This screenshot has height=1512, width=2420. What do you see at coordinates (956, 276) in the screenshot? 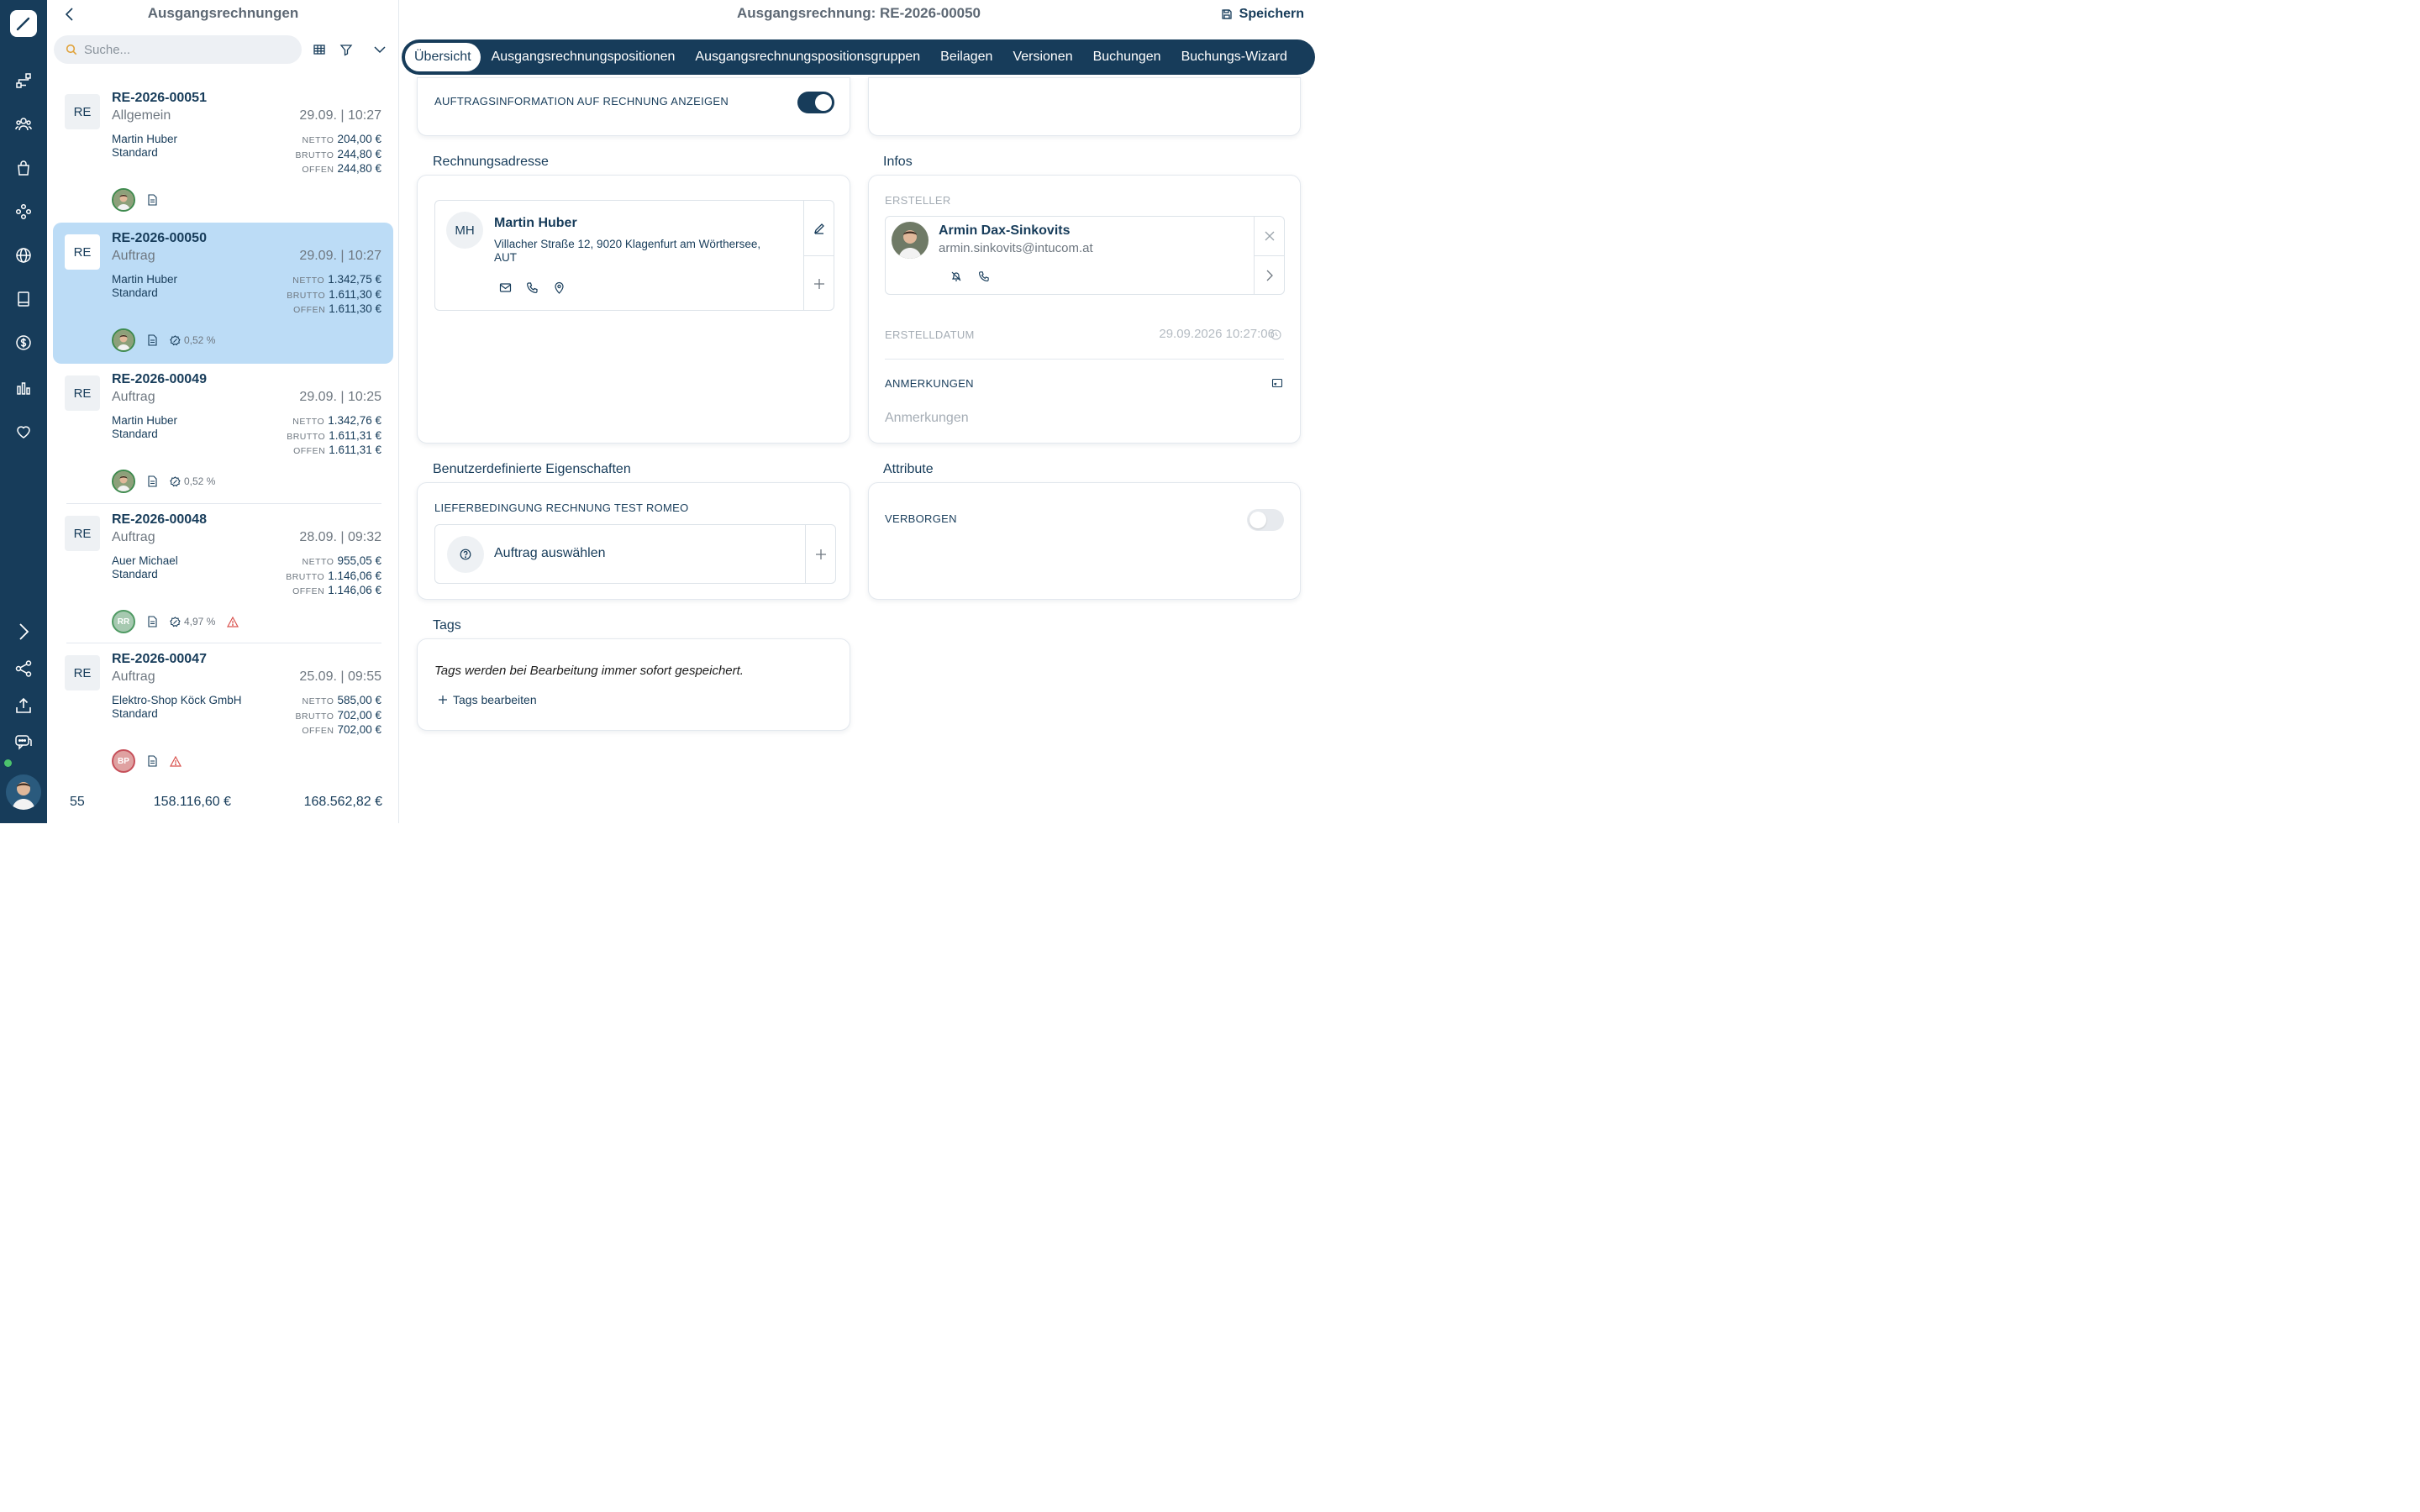
I see `no-notifications-icon` at bounding box center [956, 276].